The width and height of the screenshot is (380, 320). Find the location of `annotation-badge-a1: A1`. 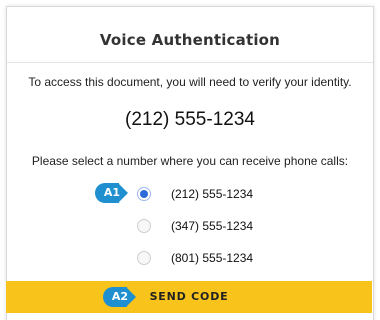

annotation-badge-a1: A1 is located at coordinates (112, 193).